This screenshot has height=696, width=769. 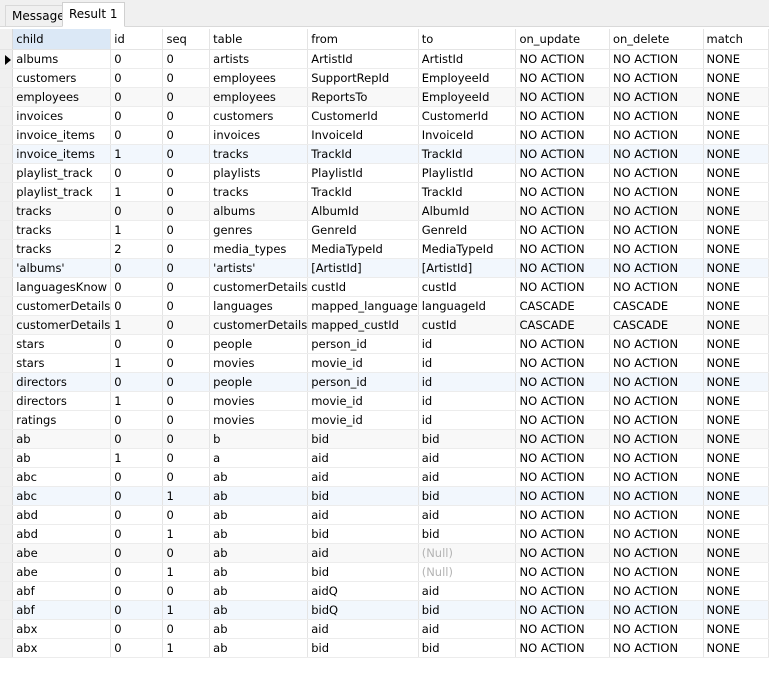 What do you see at coordinates (259, 116) in the screenshot?
I see `cell-table: customers` at bounding box center [259, 116].